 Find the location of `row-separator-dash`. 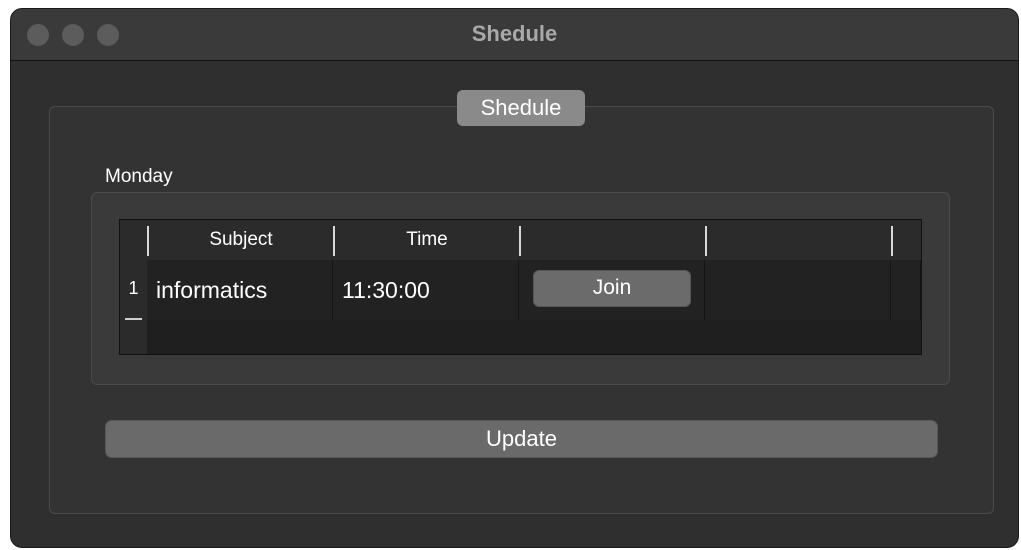

row-separator-dash is located at coordinates (133, 319).